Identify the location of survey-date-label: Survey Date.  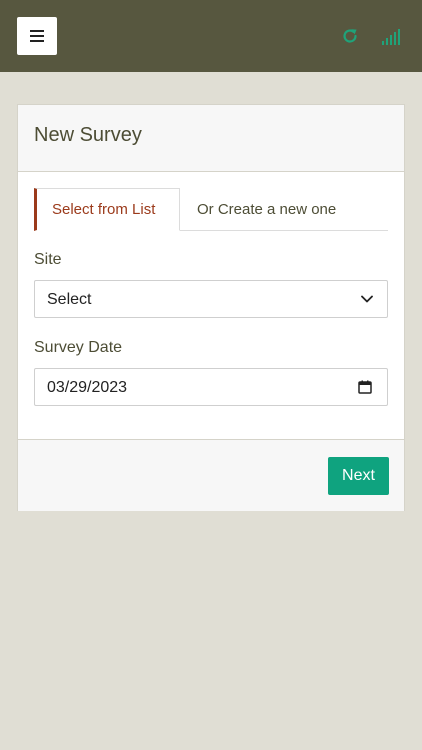
(78, 347).